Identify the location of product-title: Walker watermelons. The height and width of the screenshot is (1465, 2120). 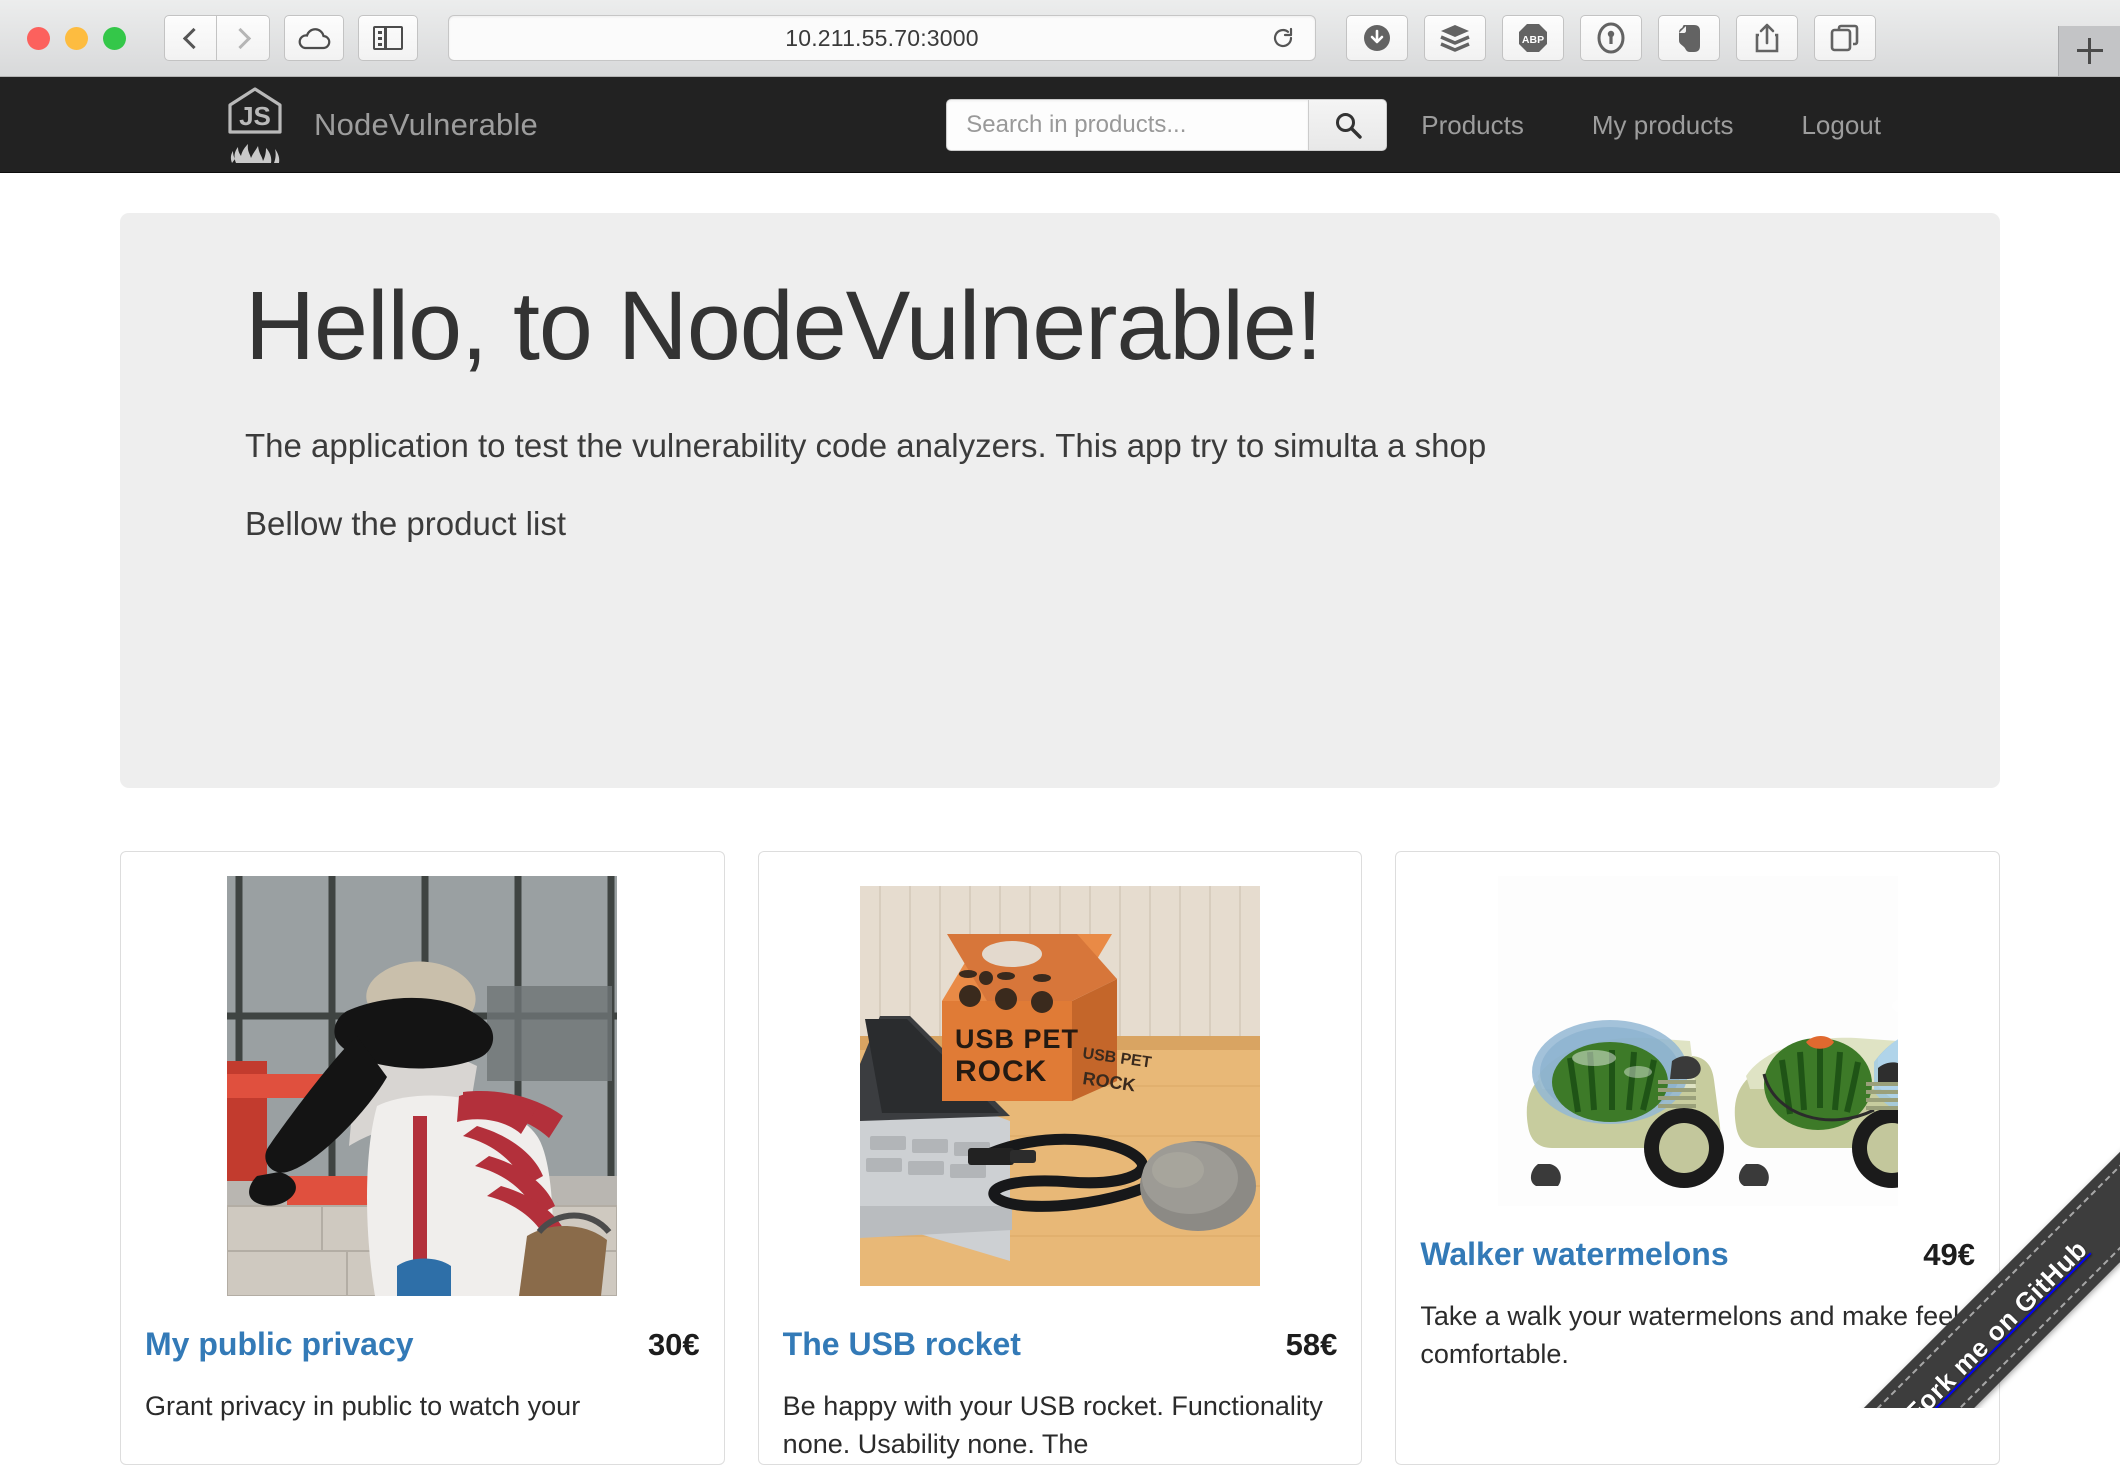
(1574, 1254).